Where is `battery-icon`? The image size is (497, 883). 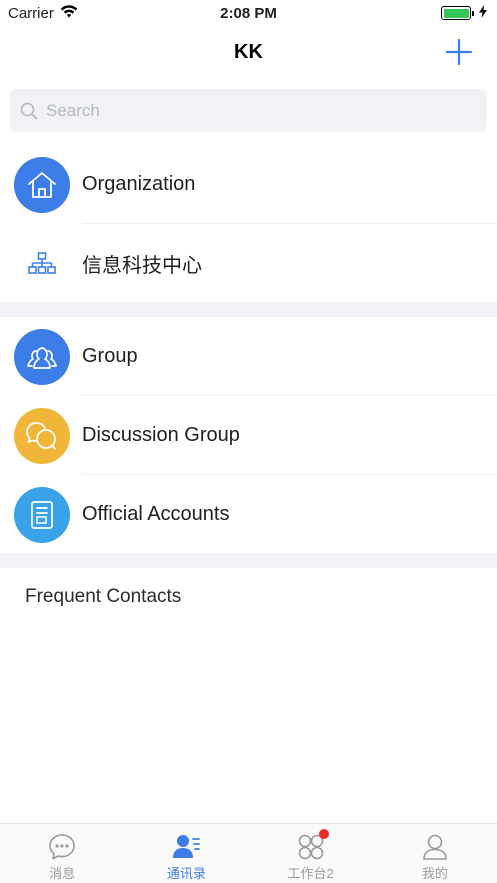
battery-icon is located at coordinates (457, 13).